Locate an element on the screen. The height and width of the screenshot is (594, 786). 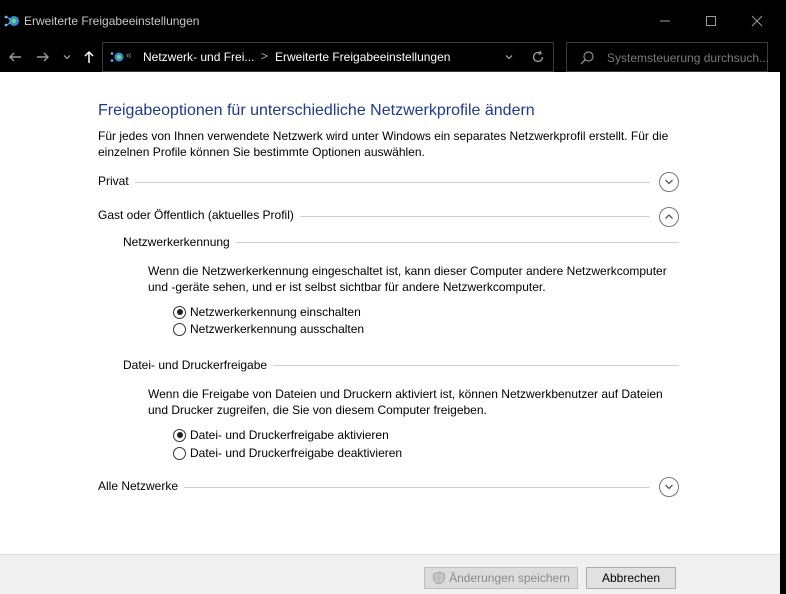
back-button is located at coordinates (15, 57).